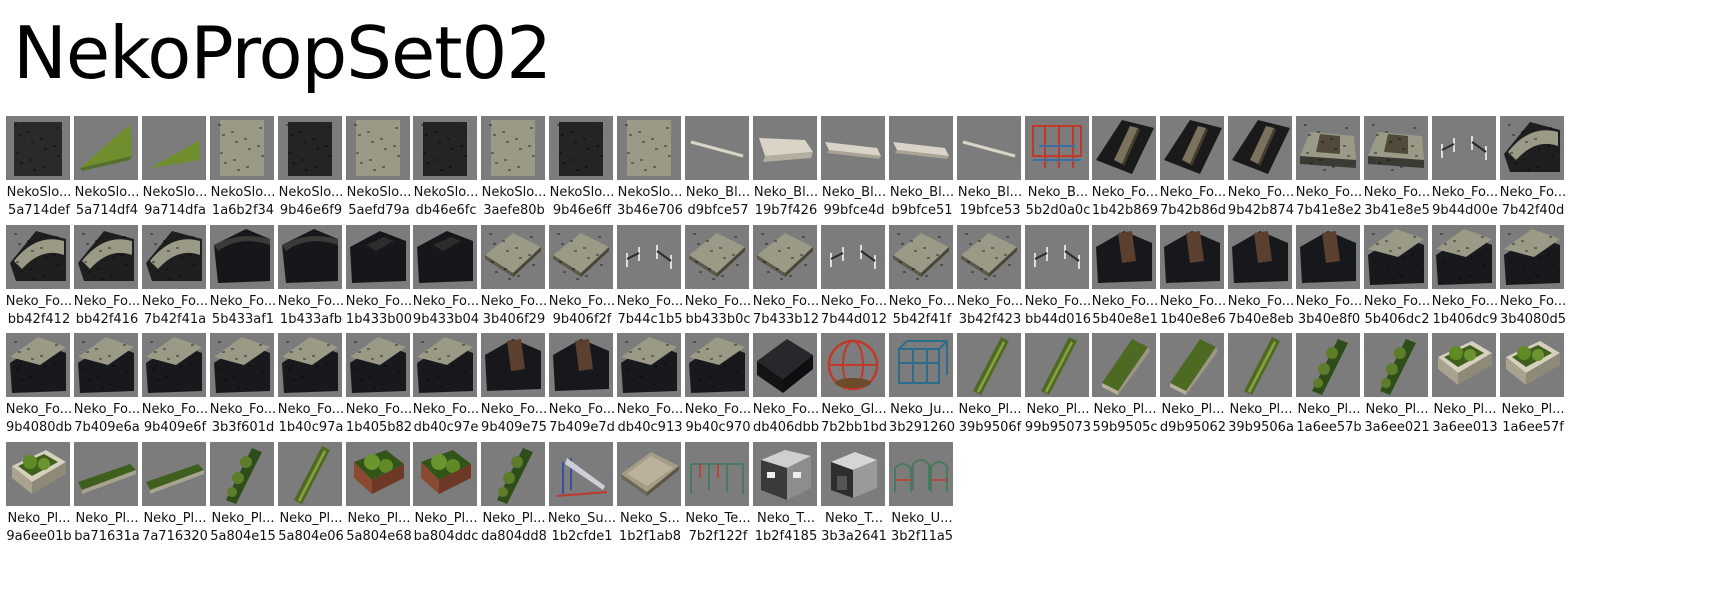 The image size is (1710, 592). What do you see at coordinates (1062, 179) in the screenshot?
I see `asset-item: Neko_B... 5b2d0a0c` at bounding box center [1062, 179].